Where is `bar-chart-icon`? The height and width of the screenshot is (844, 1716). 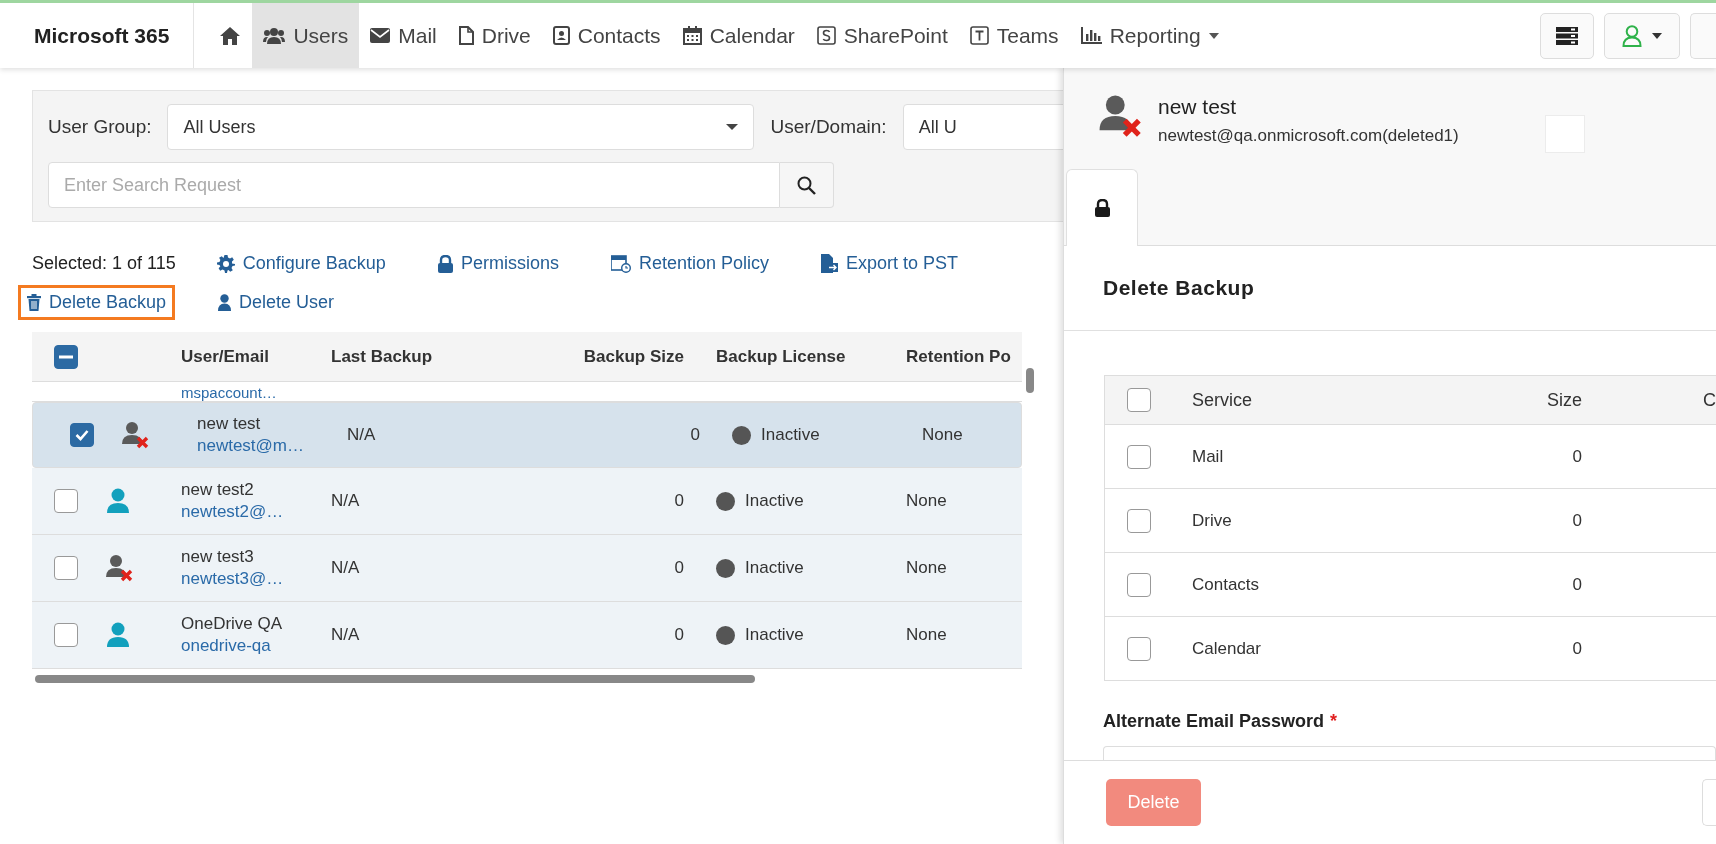 bar-chart-icon is located at coordinates (1091, 35).